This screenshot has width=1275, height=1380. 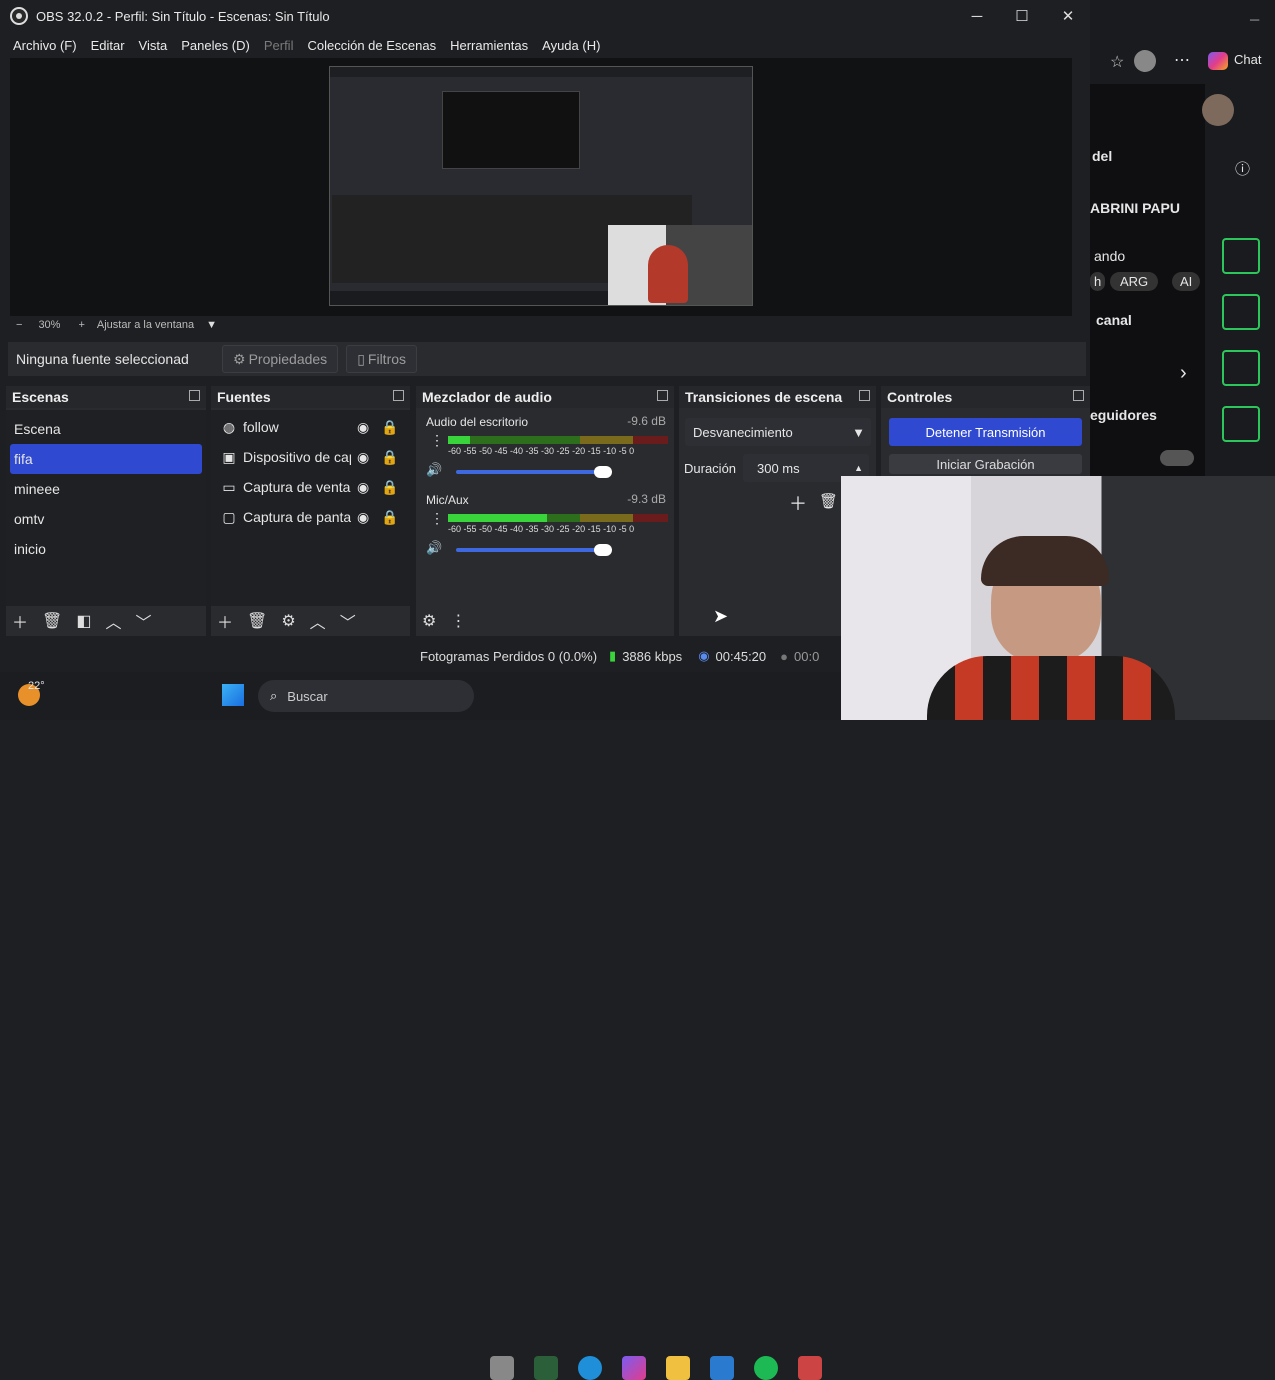 What do you see at coordinates (42, 45) in the screenshot?
I see `menu-archivo: Archivo (F)` at bounding box center [42, 45].